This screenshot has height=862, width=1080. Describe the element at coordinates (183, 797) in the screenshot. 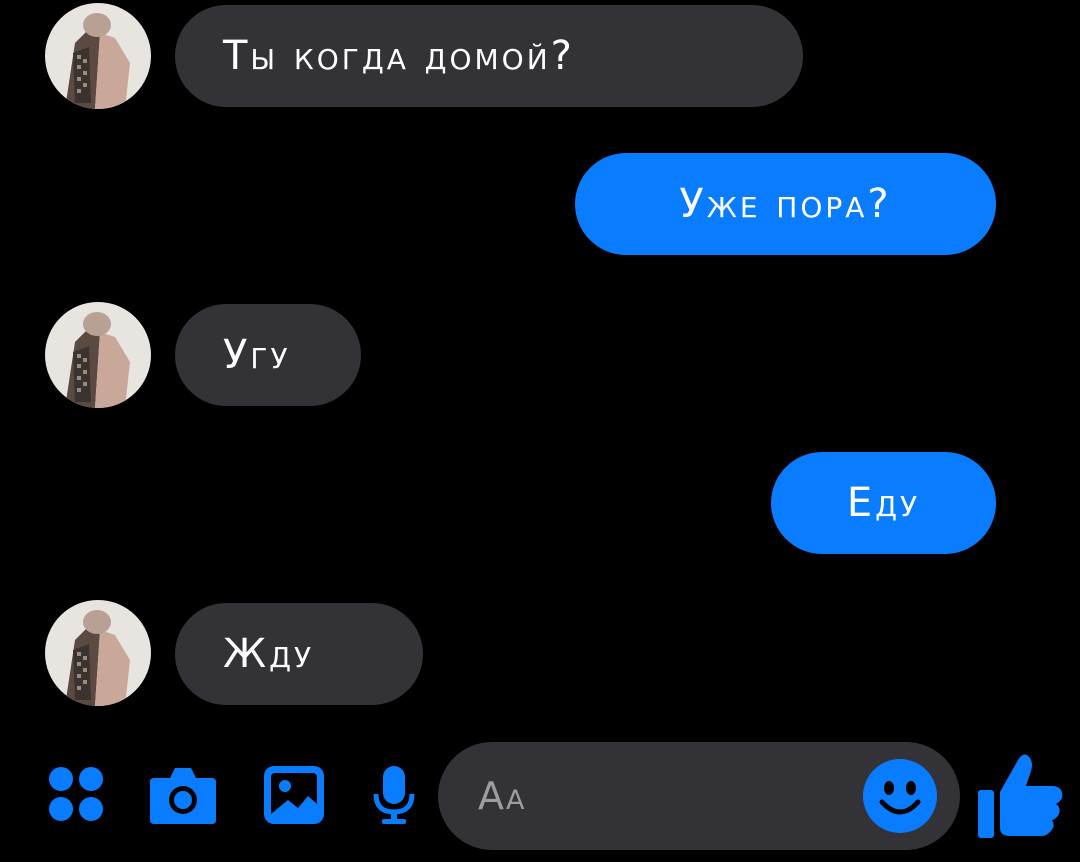

I see `camera-icon` at that location.